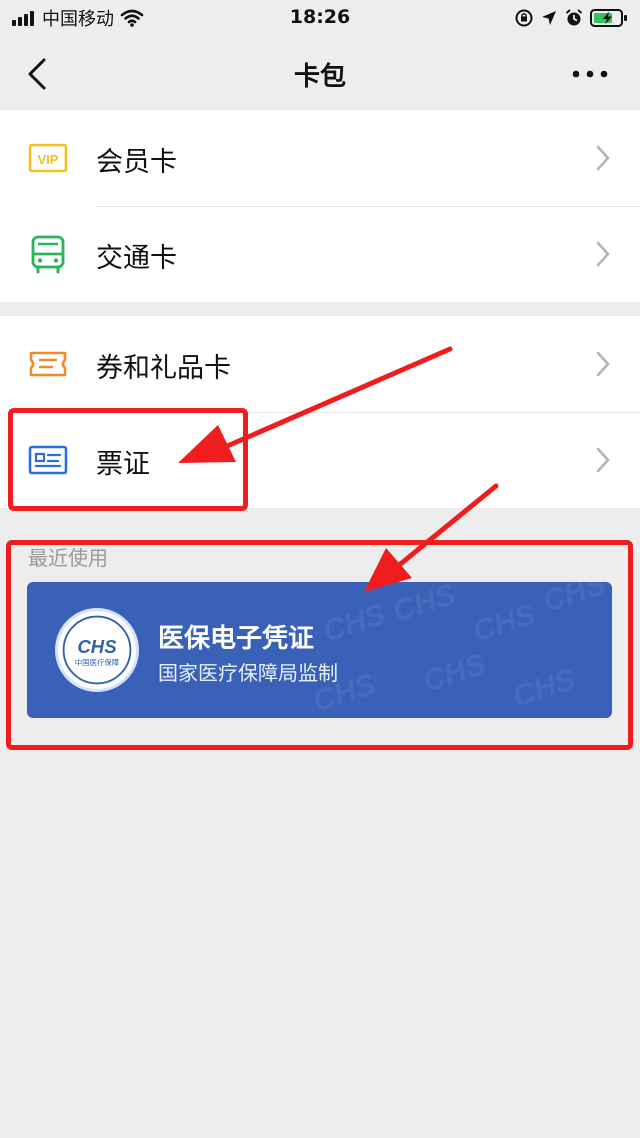 The width and height of the screenshot is (640, 1138). Describe the element at coordinates (320, 18) in the screenshot. I see `status-bar: 中国移动 18:26` at that location.